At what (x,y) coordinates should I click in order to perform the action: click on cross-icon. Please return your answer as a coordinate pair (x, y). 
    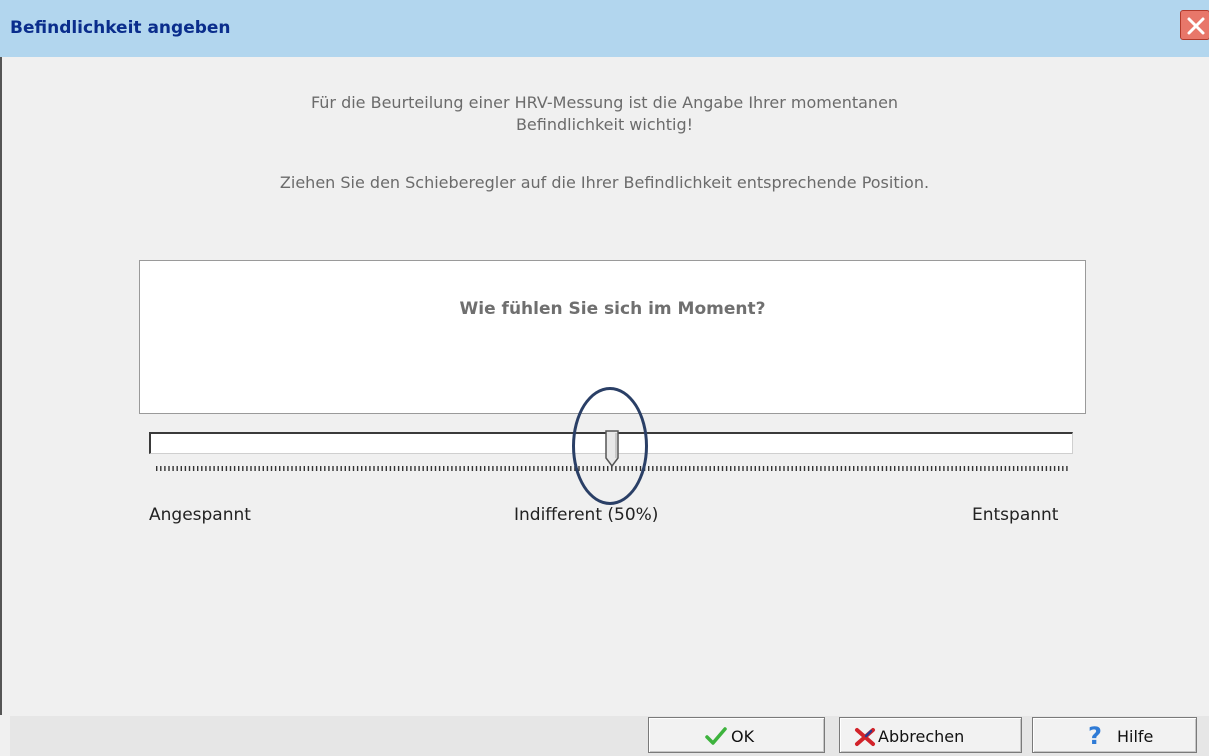
    Looking at the image, I should click on (865, 737).